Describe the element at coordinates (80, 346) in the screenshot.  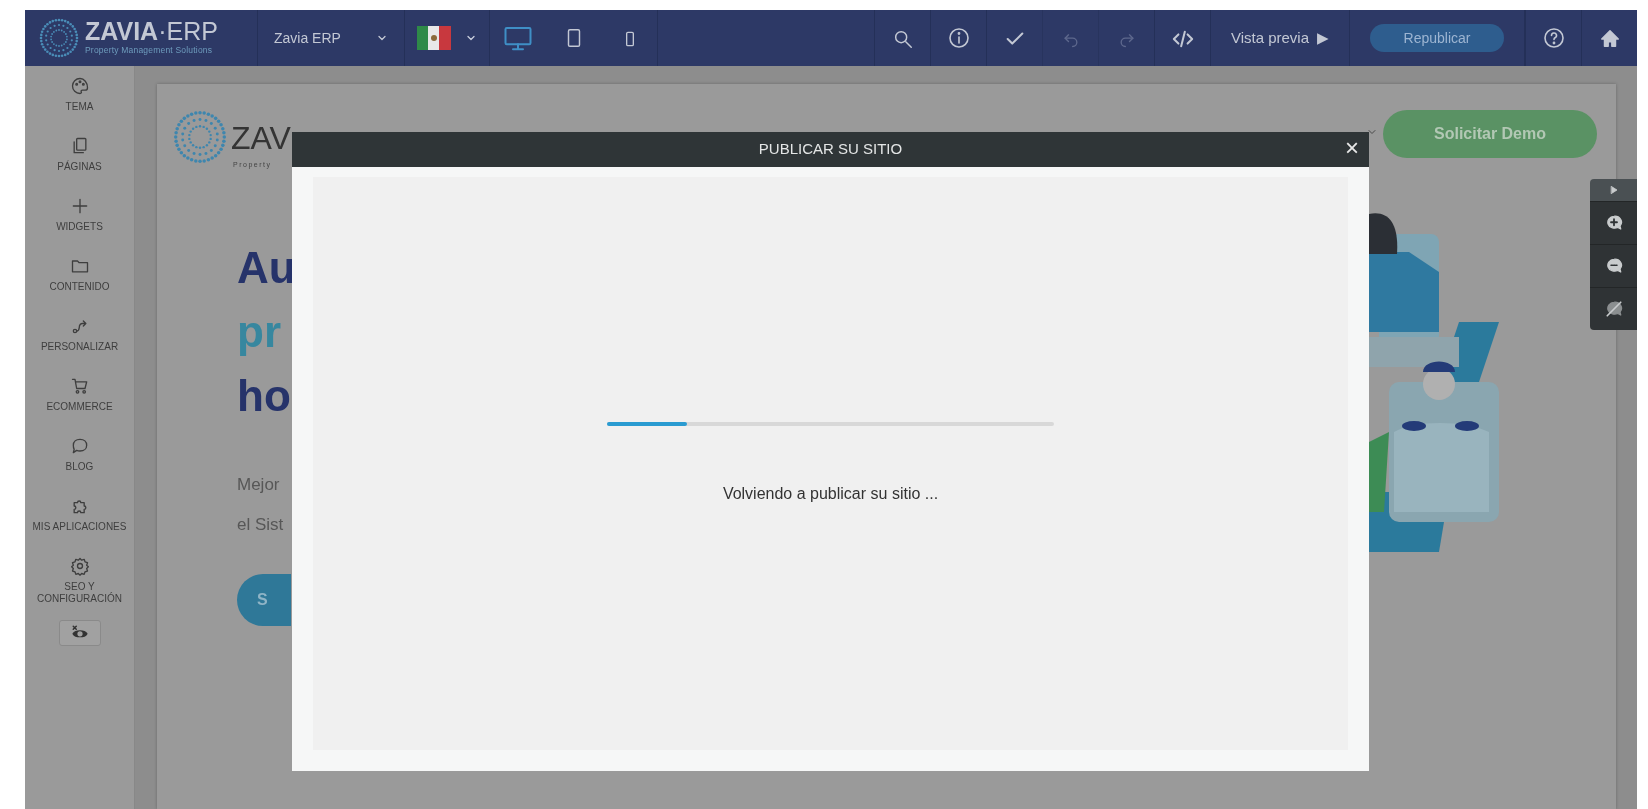
I see `sidebar-item: PERSONALIZAR` at that location.